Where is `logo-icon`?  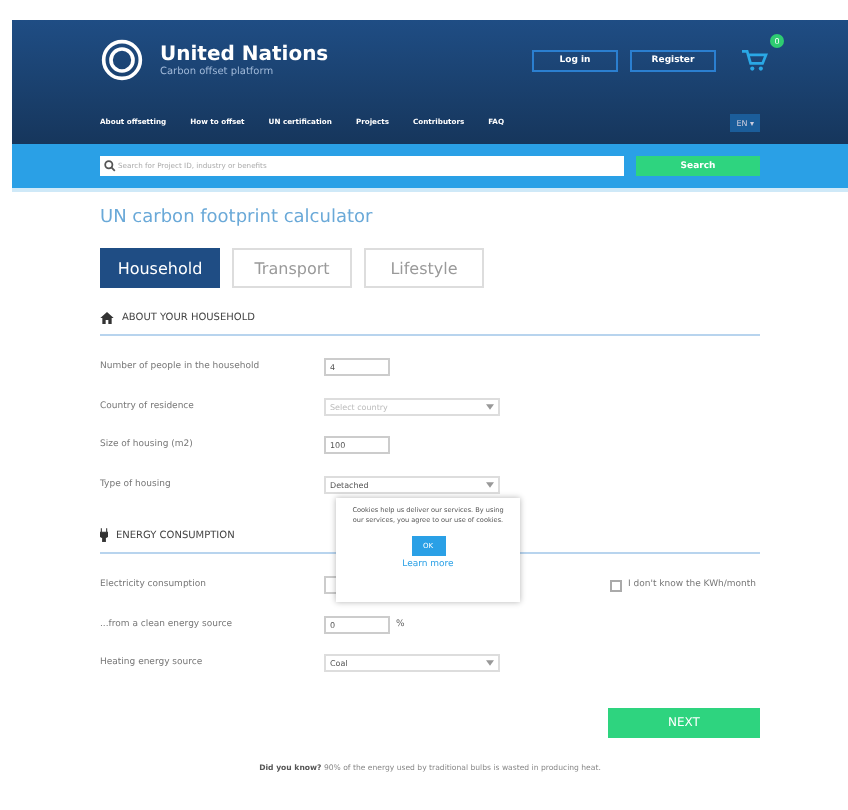
logo-icon is located at coordinates (122, 60).